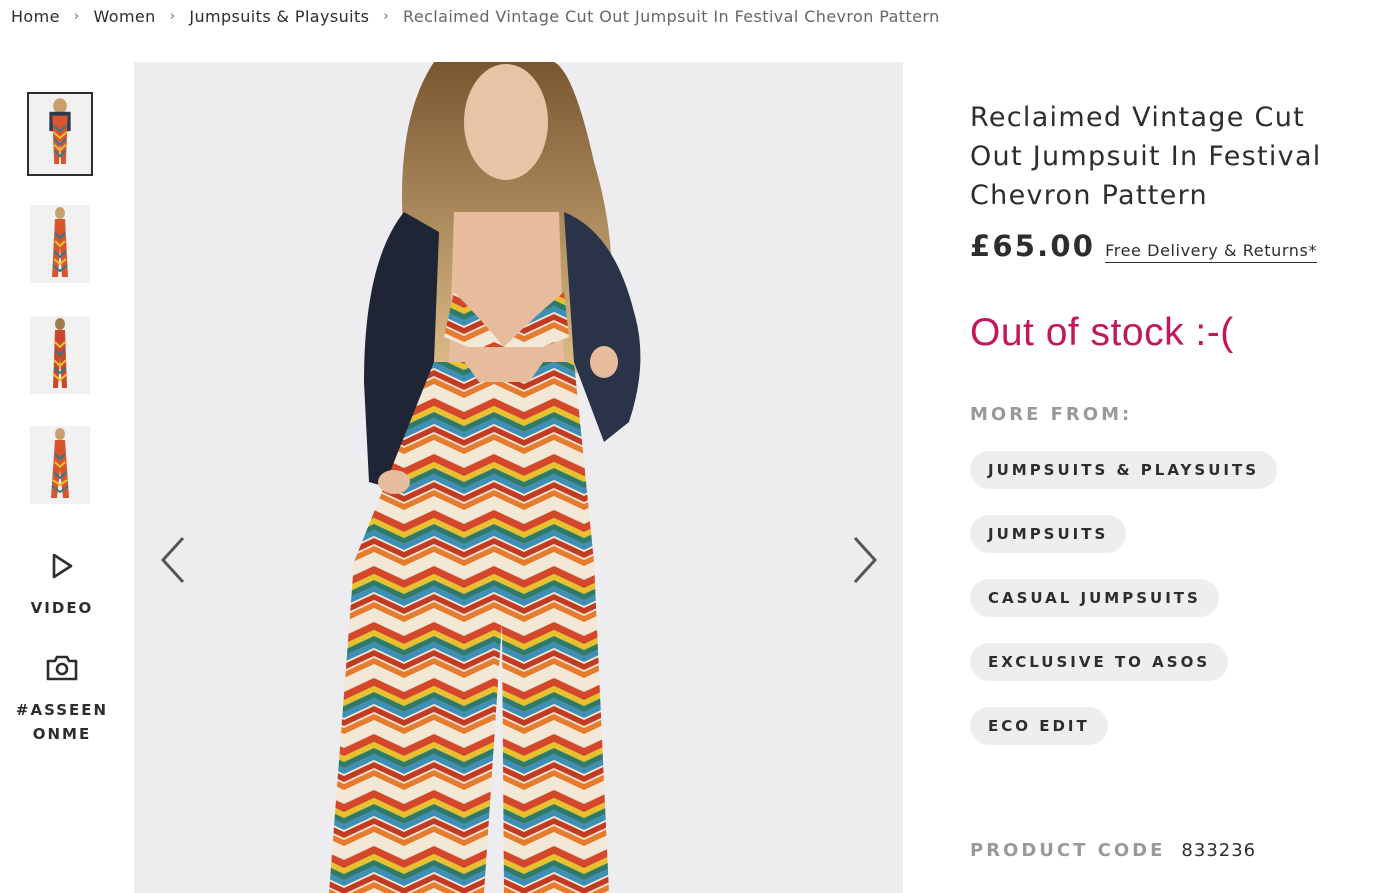 Image resolution: width=1385 pixels, height=893 pixels. I want to click on breadcrumb-jumpsuits-playsuits: Jumpsuits & Playsuits, so click(279, 16).